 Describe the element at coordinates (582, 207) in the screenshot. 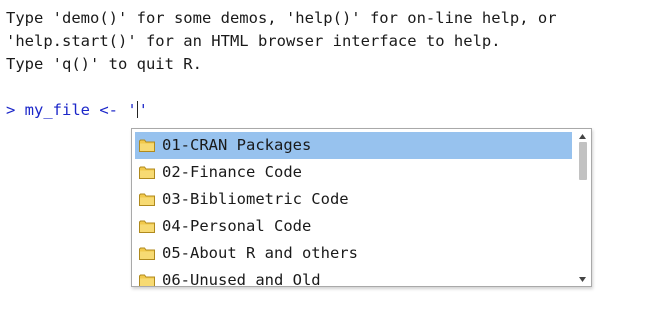

I see `popup-scrollbar` at that location.